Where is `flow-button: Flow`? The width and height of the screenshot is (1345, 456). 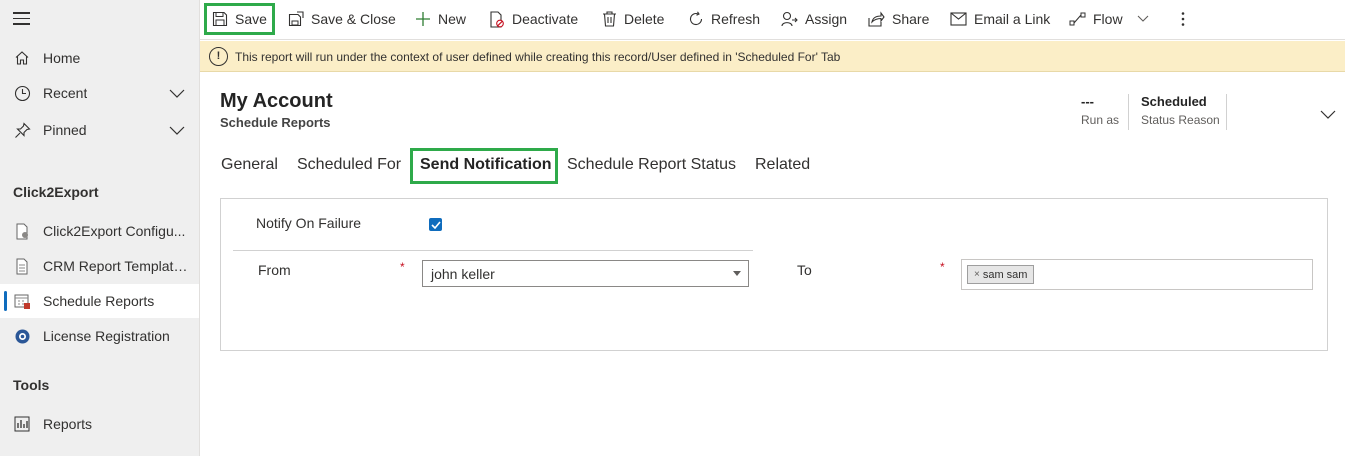 flow-button: Flow is located at coordinates (1109, 19).